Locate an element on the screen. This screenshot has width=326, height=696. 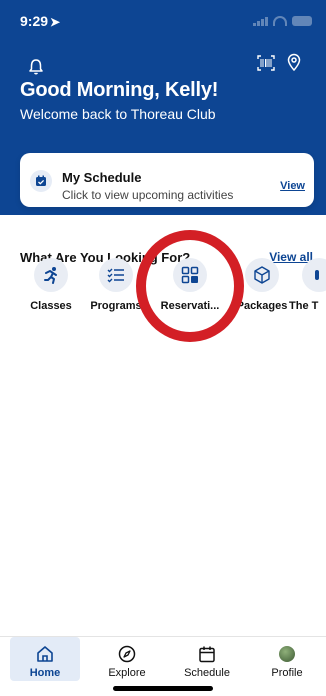
tab-explore: Explore is located at coordinates (127, 659).